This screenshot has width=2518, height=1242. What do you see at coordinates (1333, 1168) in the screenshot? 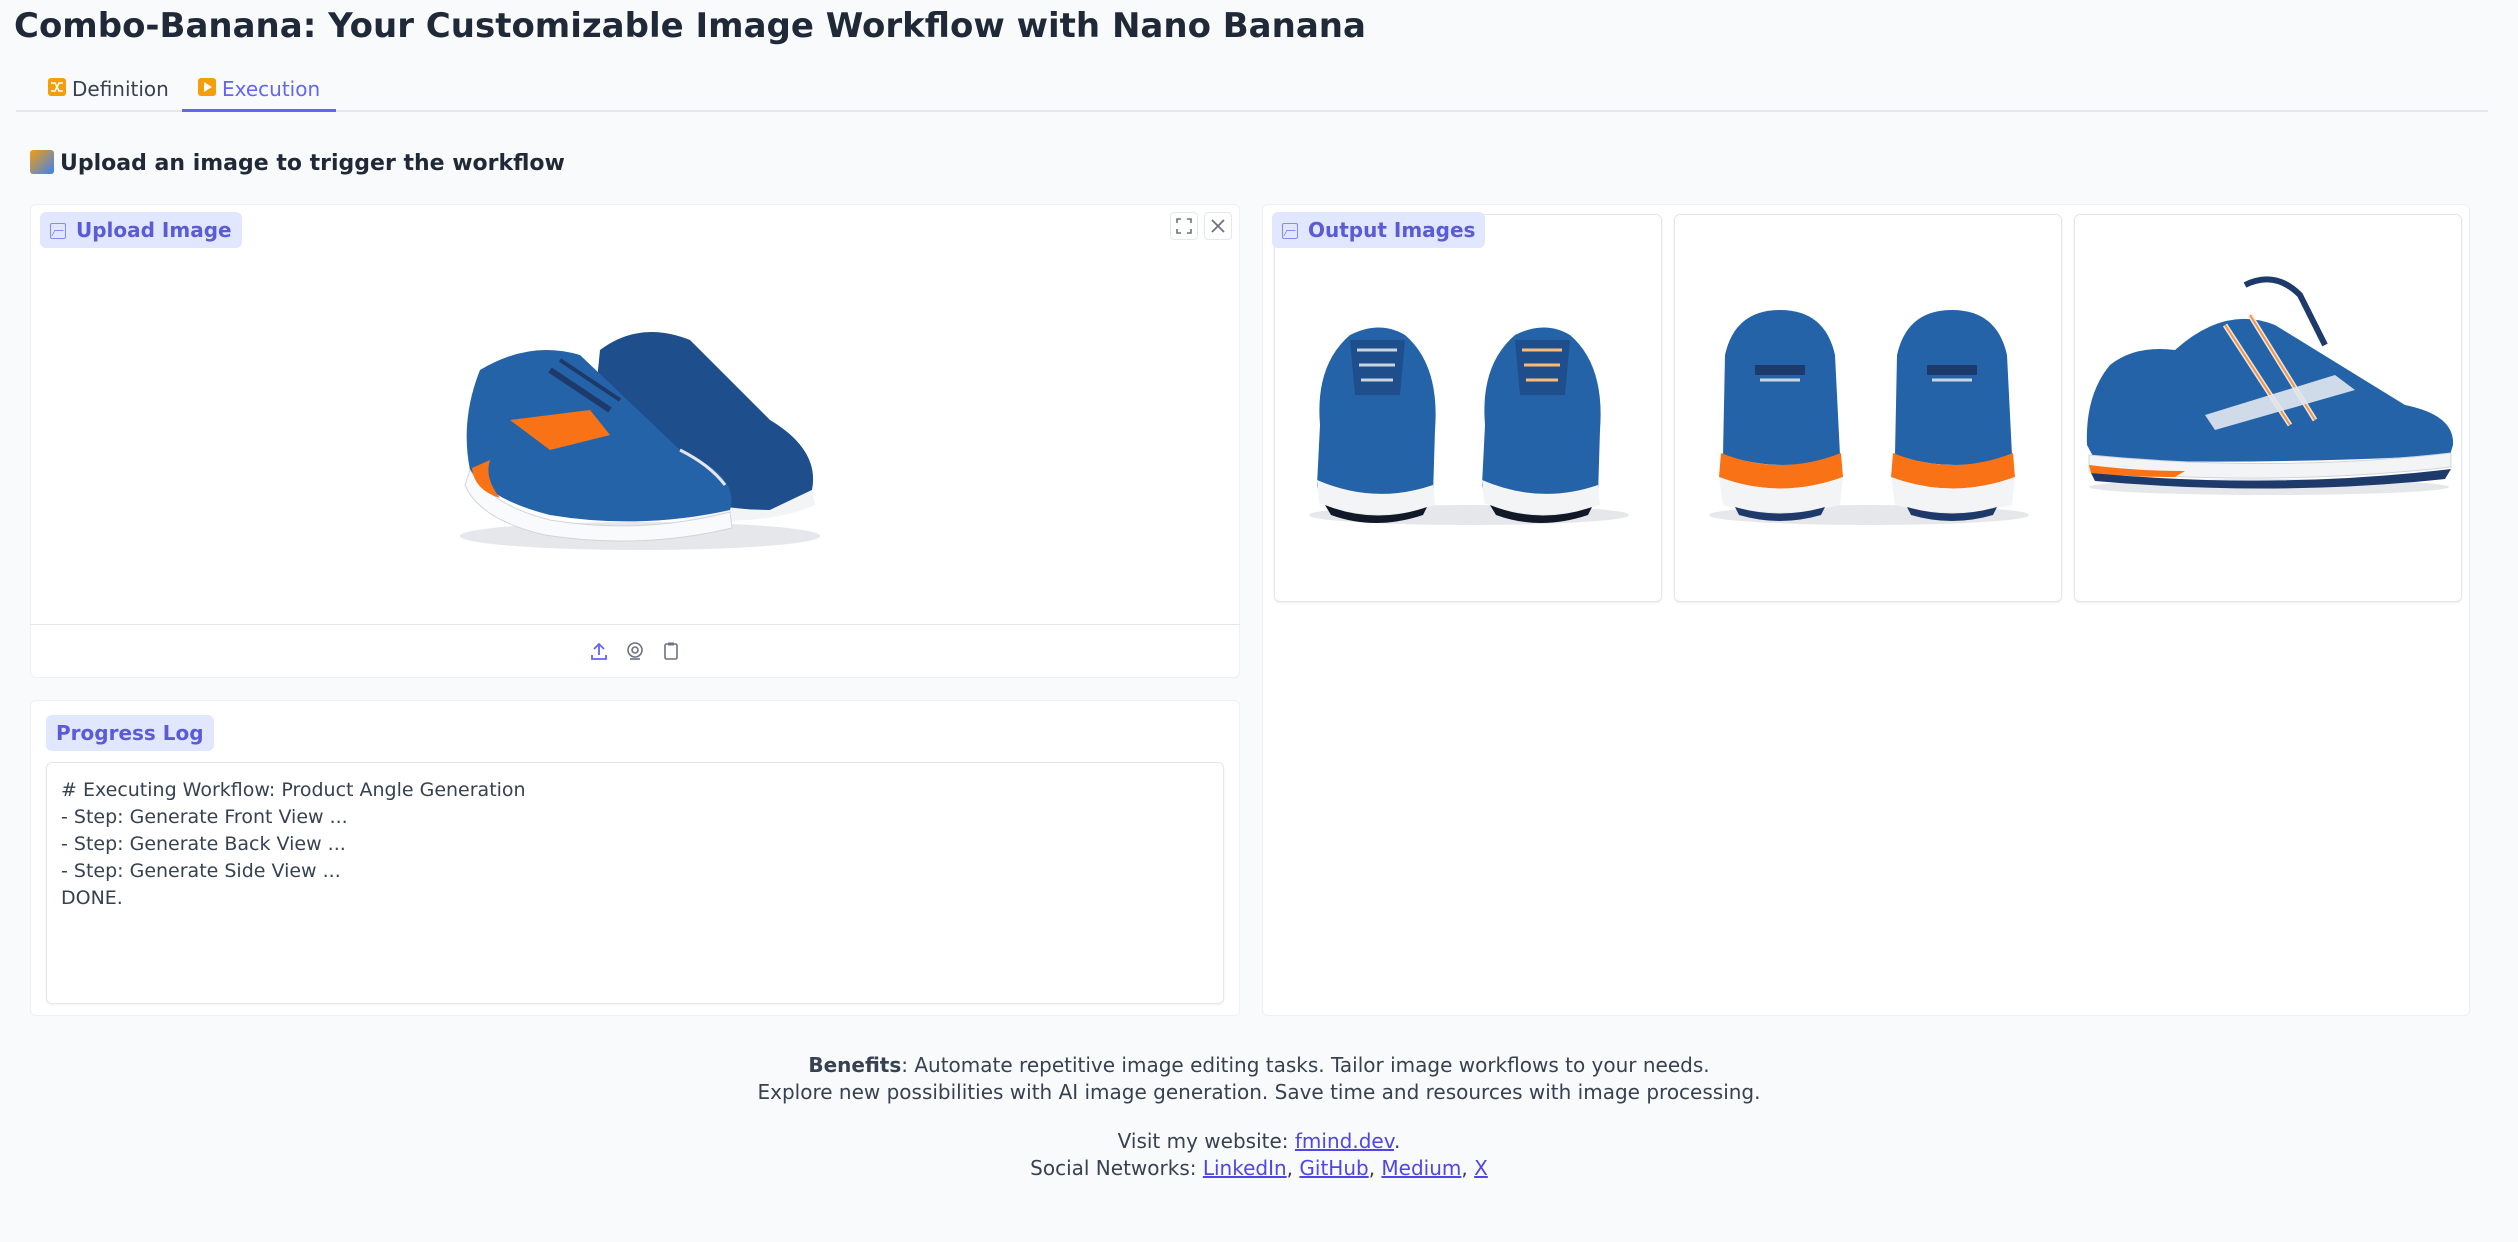
I see `github-link: GitHub` at bounding box center [1333, 1168].